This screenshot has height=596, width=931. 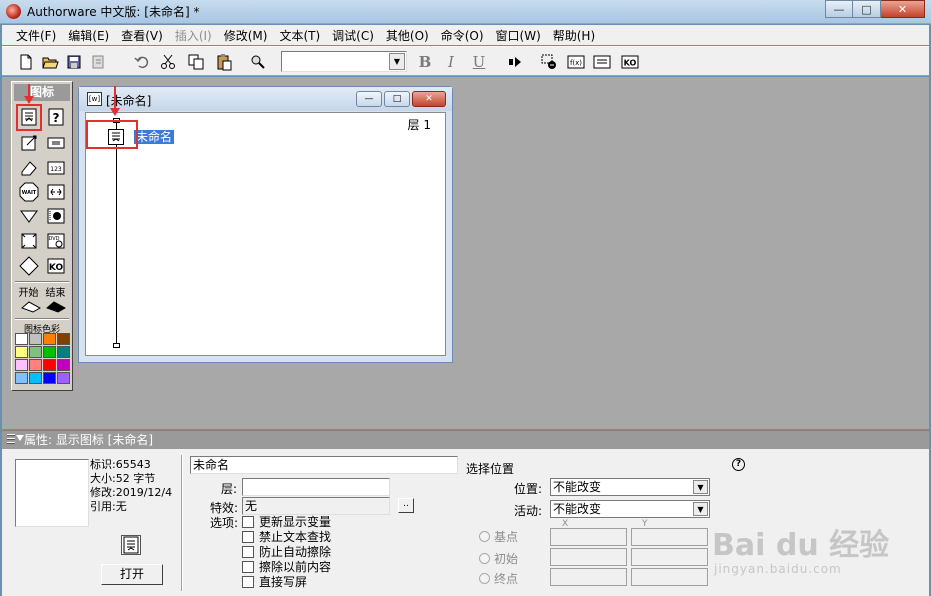 I want to click on import-icon, so click(x=98, y=62).